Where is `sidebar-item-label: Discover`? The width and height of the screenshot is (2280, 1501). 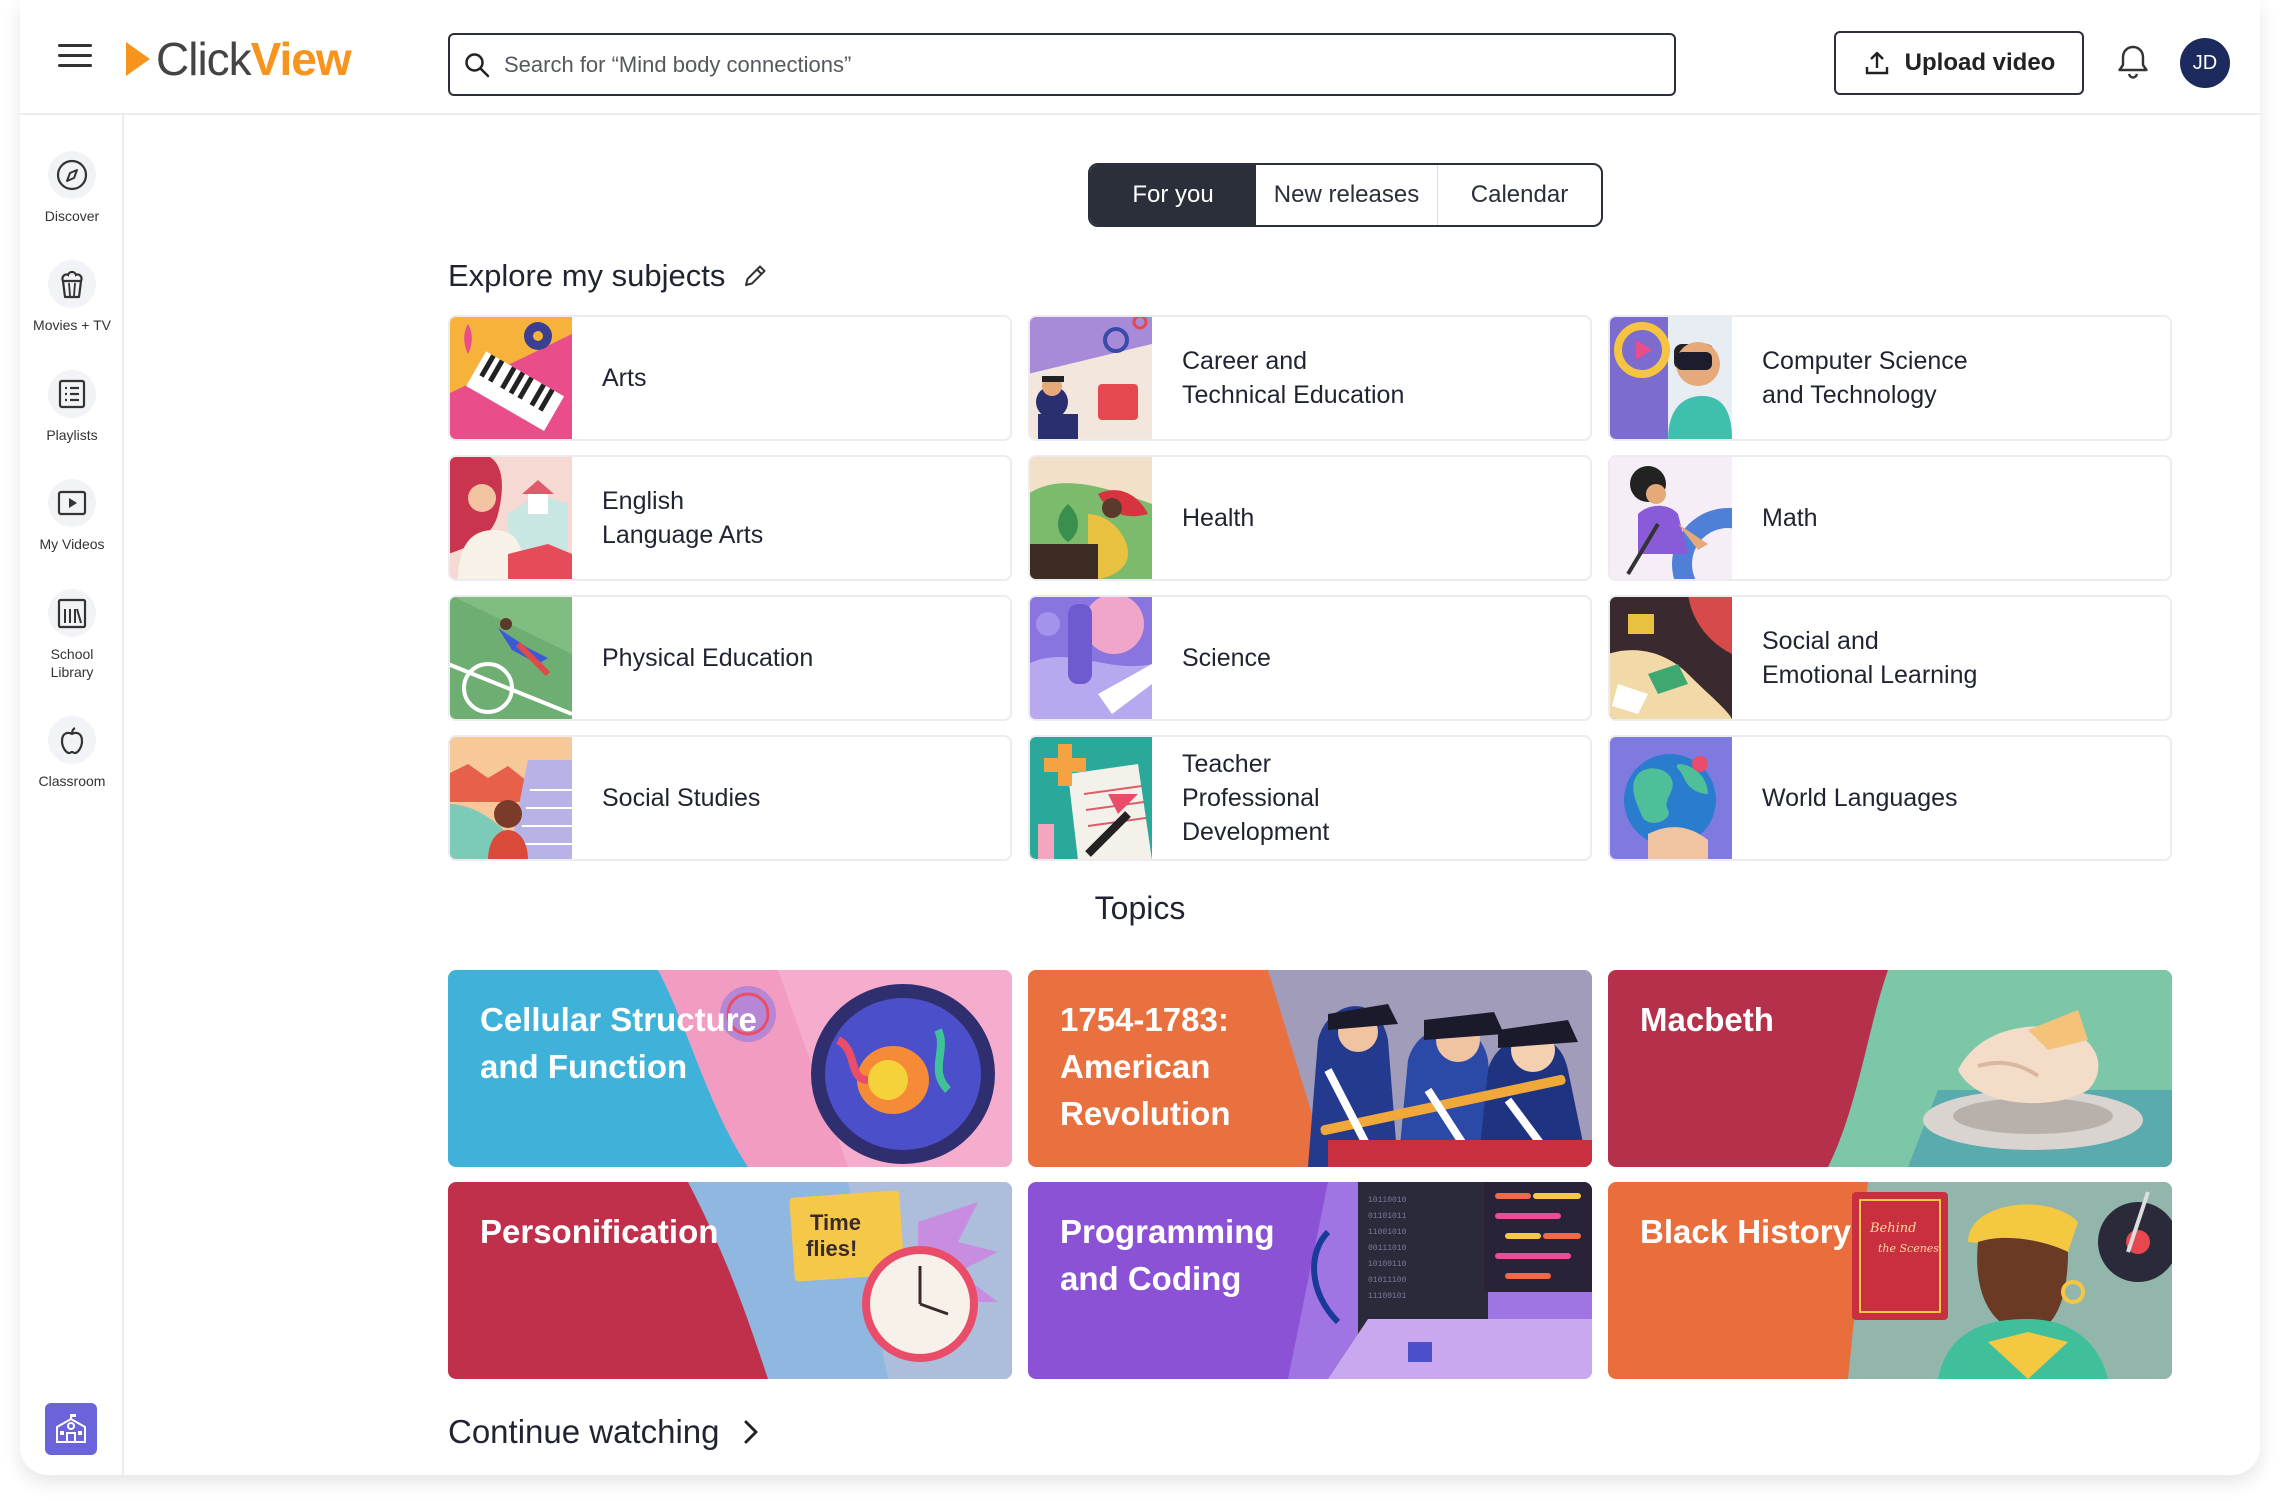
sidebar-item-label: Discover is located at coordinates (72, 216).